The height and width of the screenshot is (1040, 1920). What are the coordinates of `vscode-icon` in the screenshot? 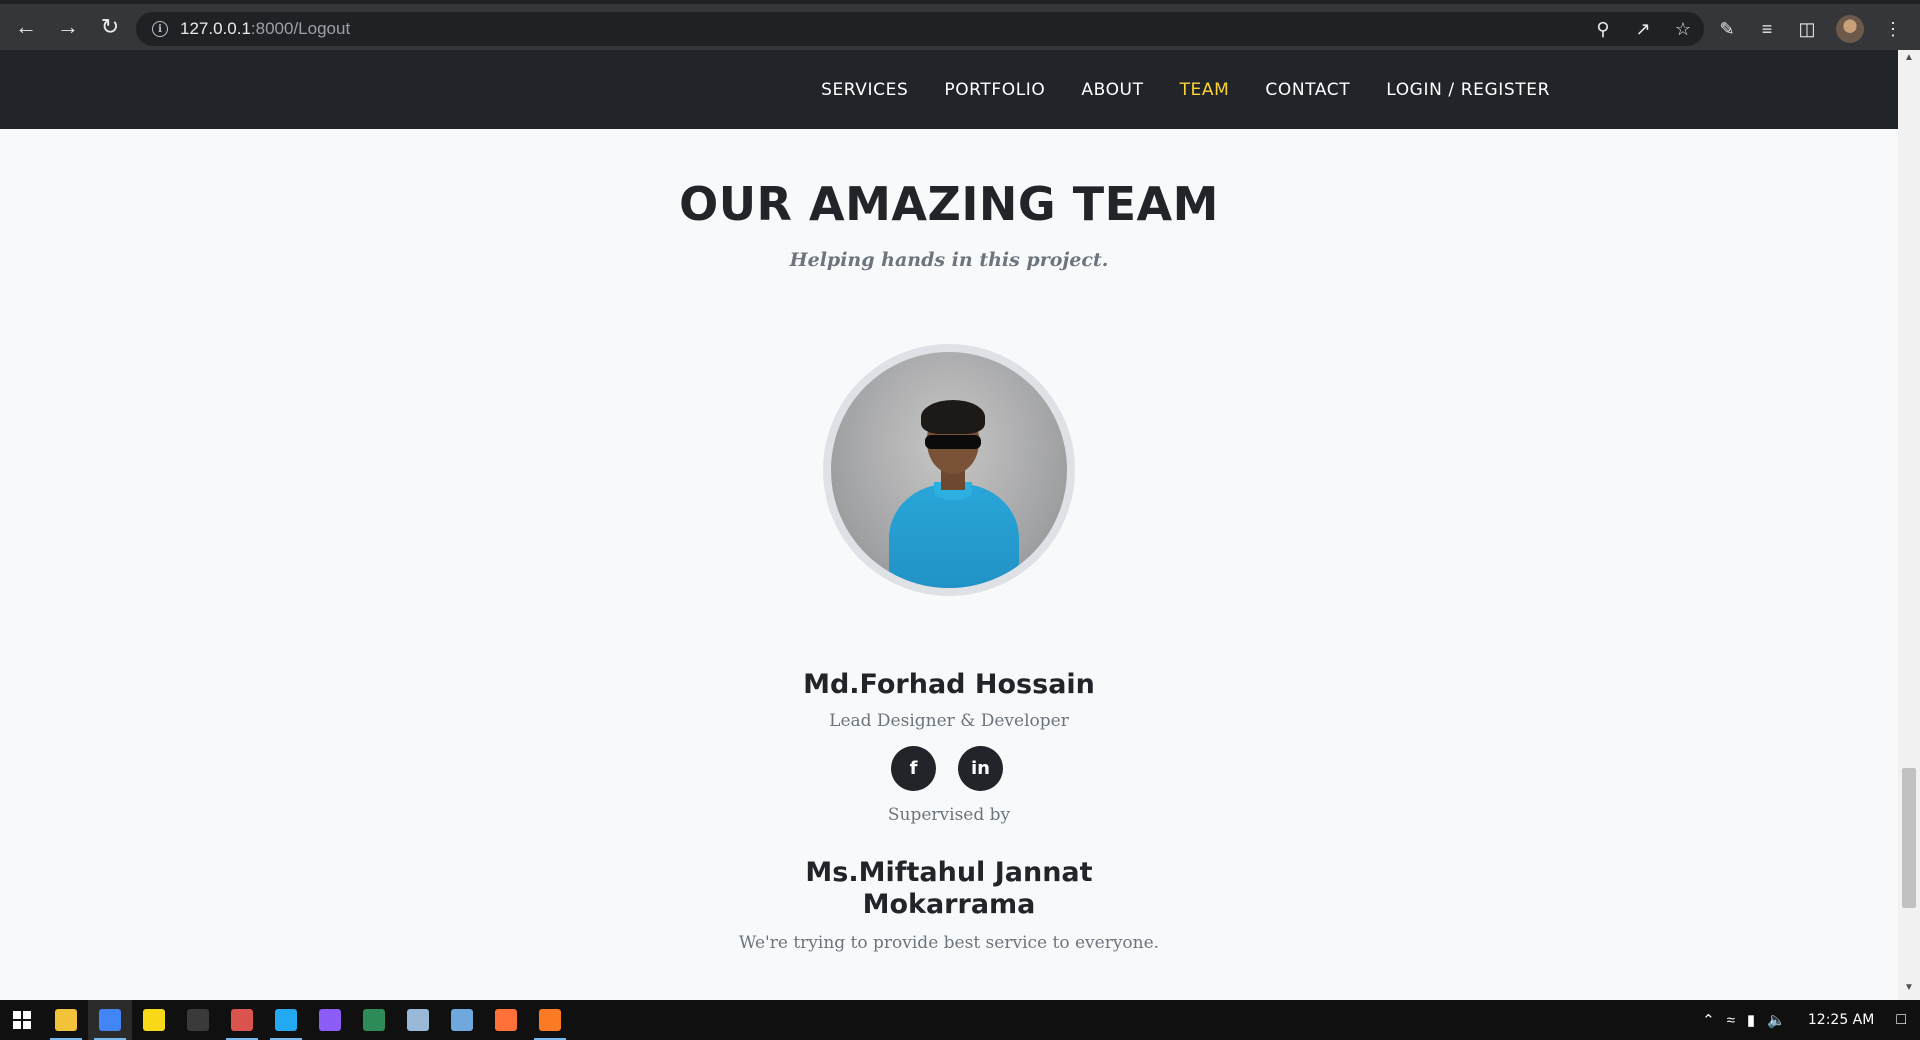 It's located at (286, 1020).